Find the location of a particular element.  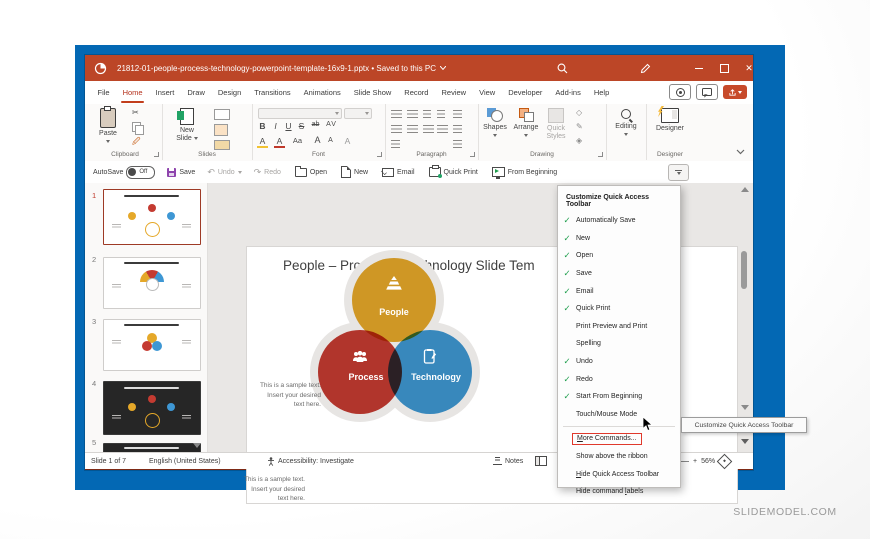

font-dialog-launcher is located at coordinates (379, 154).